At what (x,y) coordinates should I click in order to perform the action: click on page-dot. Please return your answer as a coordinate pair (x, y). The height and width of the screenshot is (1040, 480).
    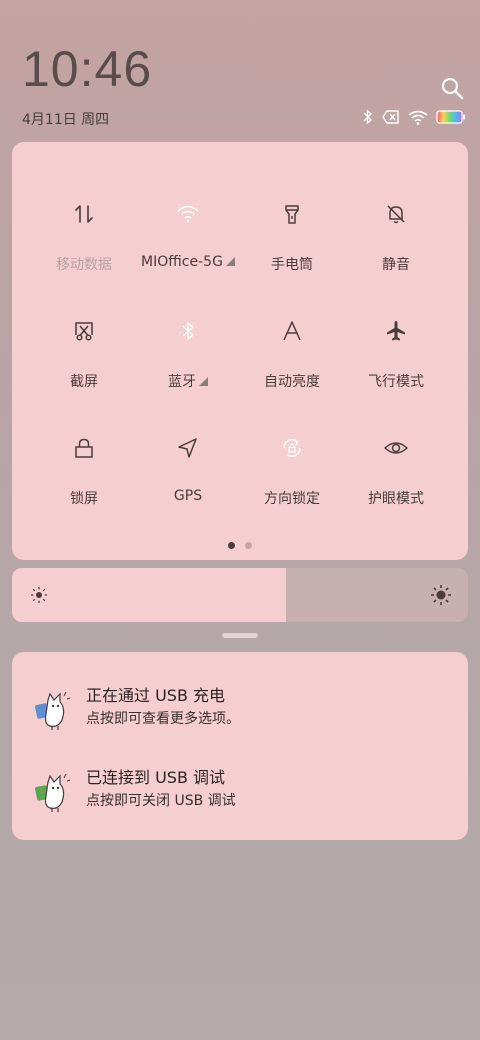
    Looking at the image, I should click on (248, 545).